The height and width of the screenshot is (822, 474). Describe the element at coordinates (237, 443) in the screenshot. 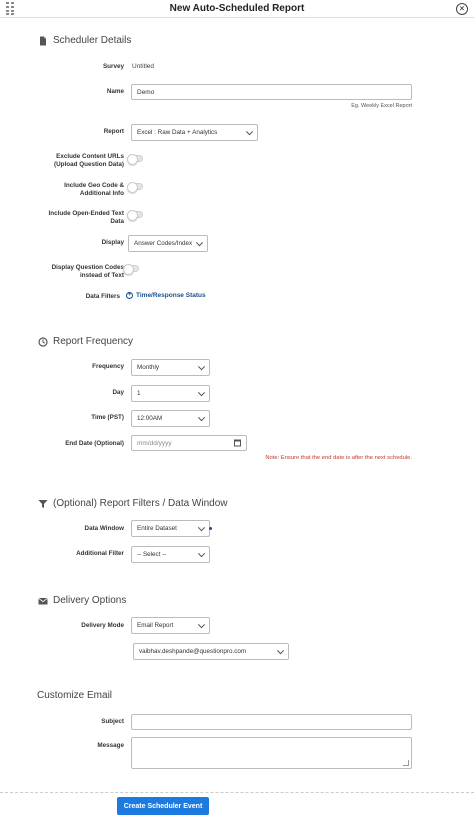

I see `calendar-icon` at that location.